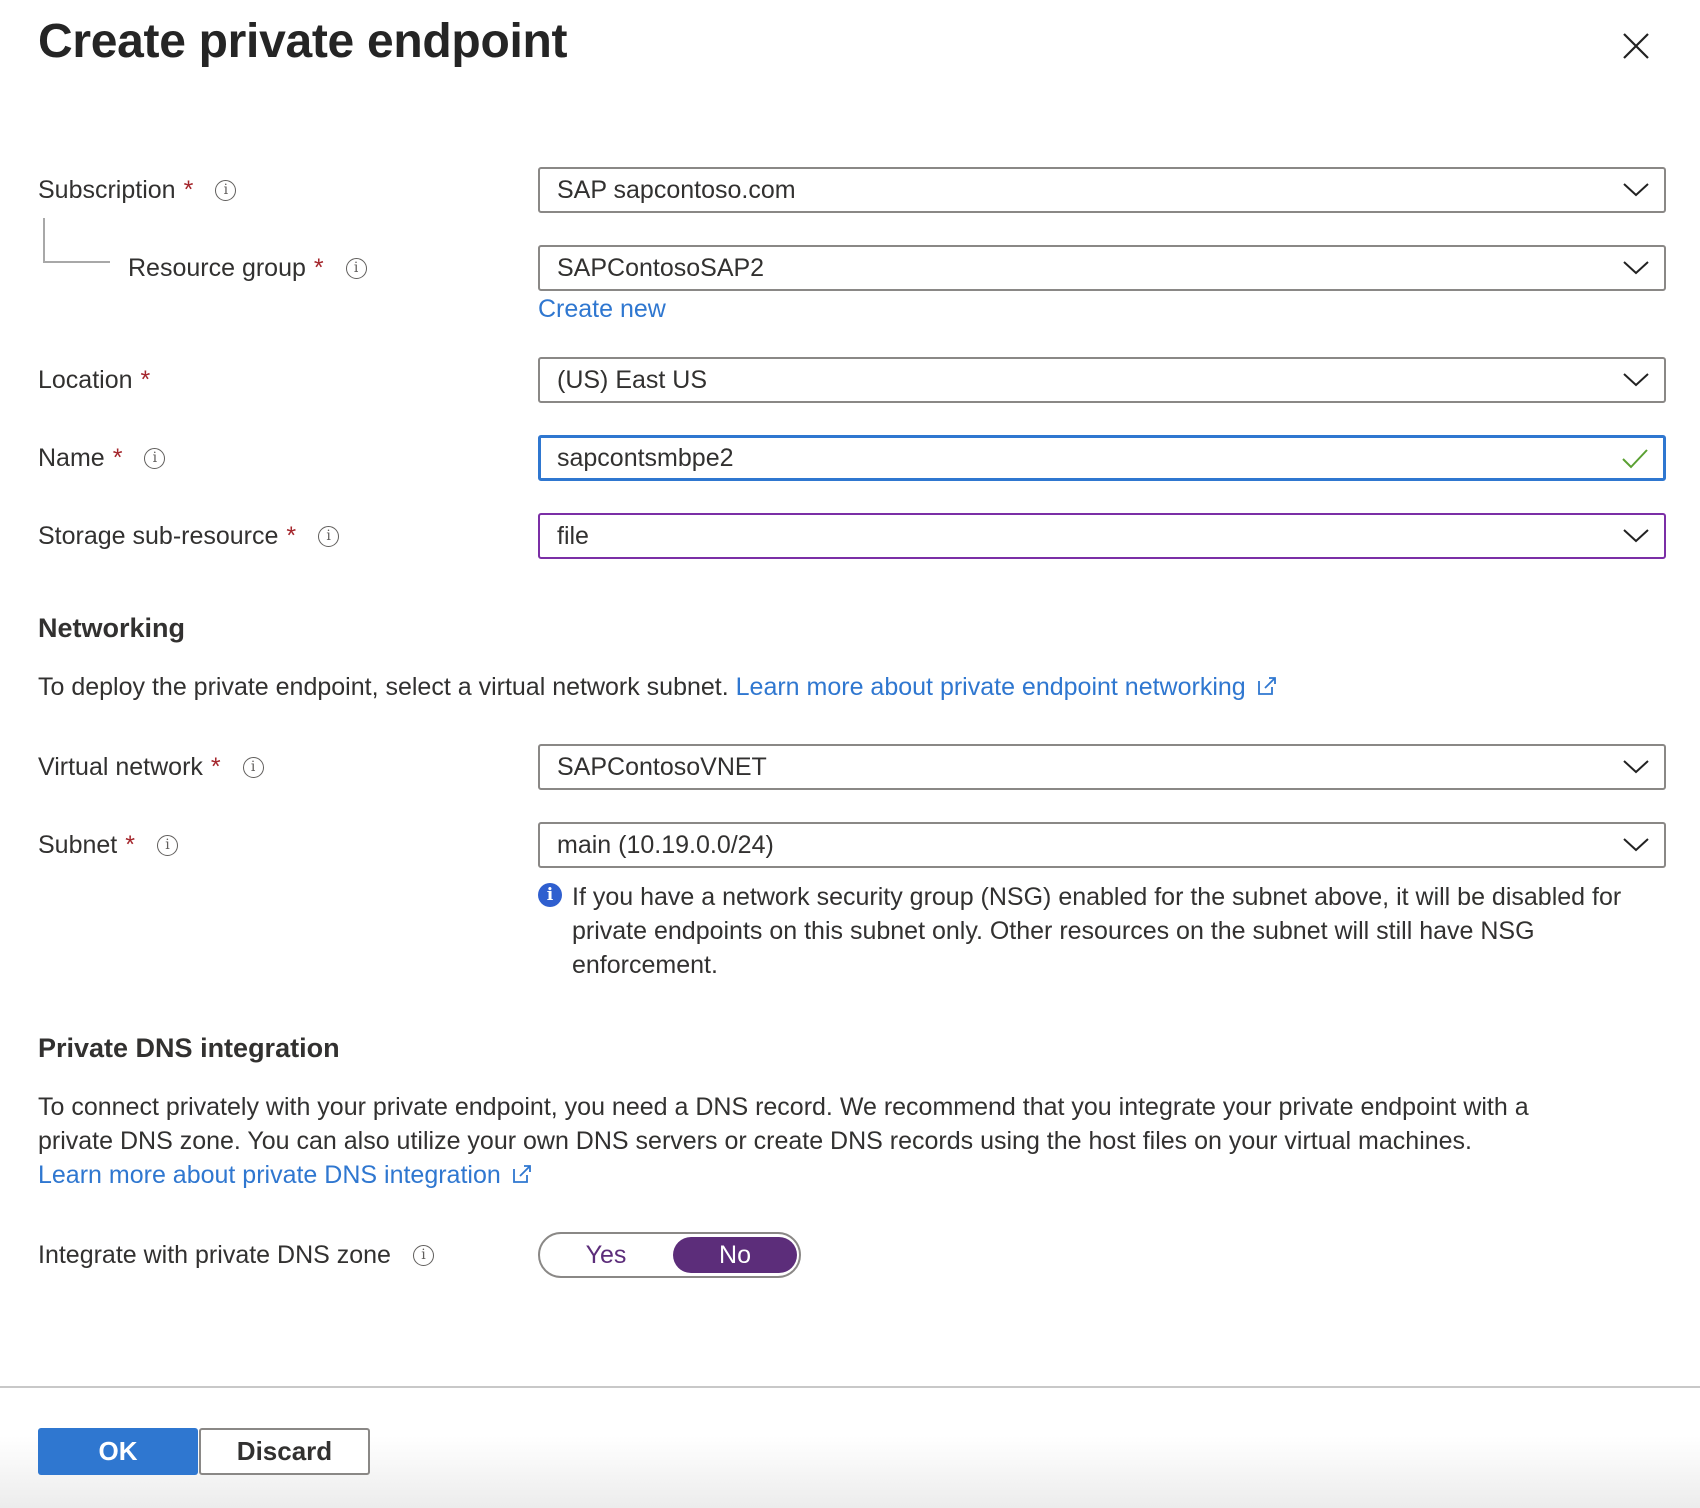 Image resolution: width=1700 pixels, height=1508 pixels. Describe the element at coordinates (1102, 190) in the screenshot. I see `subscription-dropdown: SAP sapcontoso.com` at that location.